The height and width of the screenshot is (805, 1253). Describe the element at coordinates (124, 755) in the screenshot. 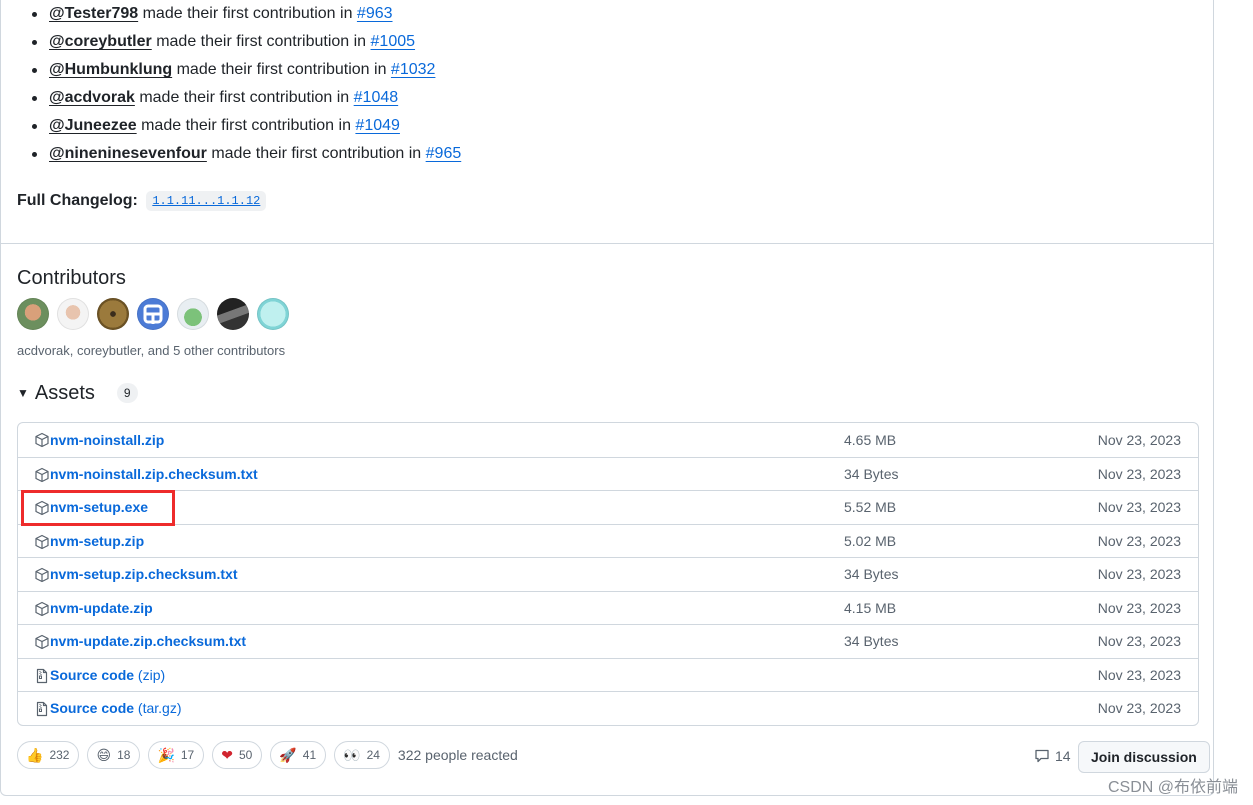

I see `reaction-count: 18` at that location.